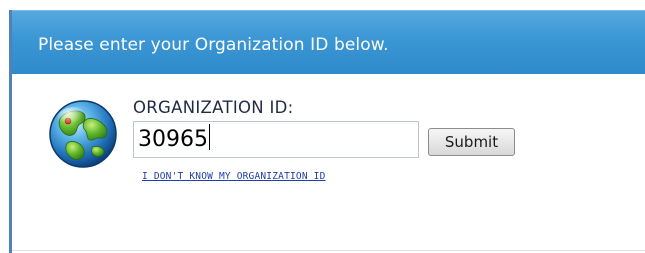 The height and width of the screenshot is (253, 645). What do you see at coordinates (209, 137) in the screenshot?
I see `text-caret` at bounding box center [209, 137].